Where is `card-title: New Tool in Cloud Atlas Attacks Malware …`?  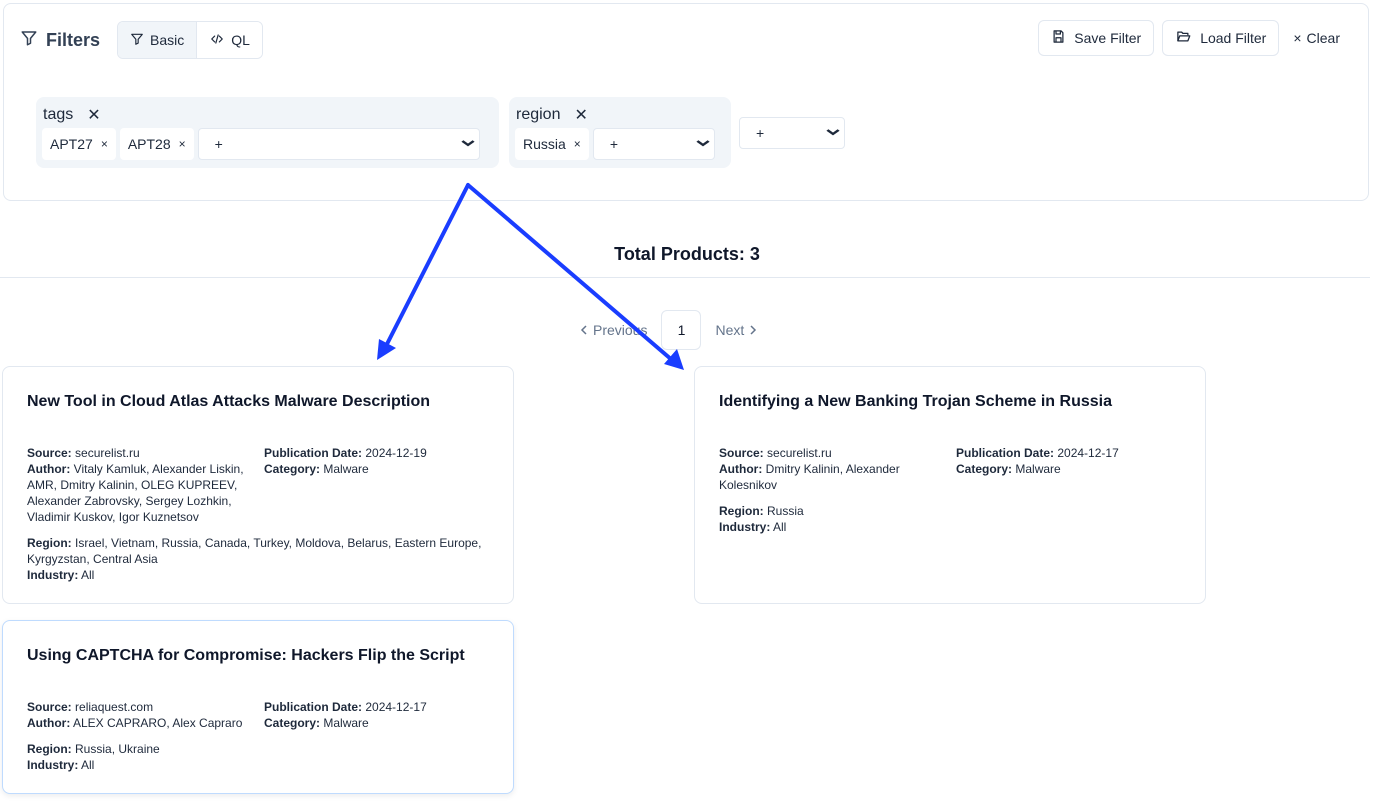
card-title: New Tool in Cloud Atlas Attacks Malware … is located at coordinates (229, 401).